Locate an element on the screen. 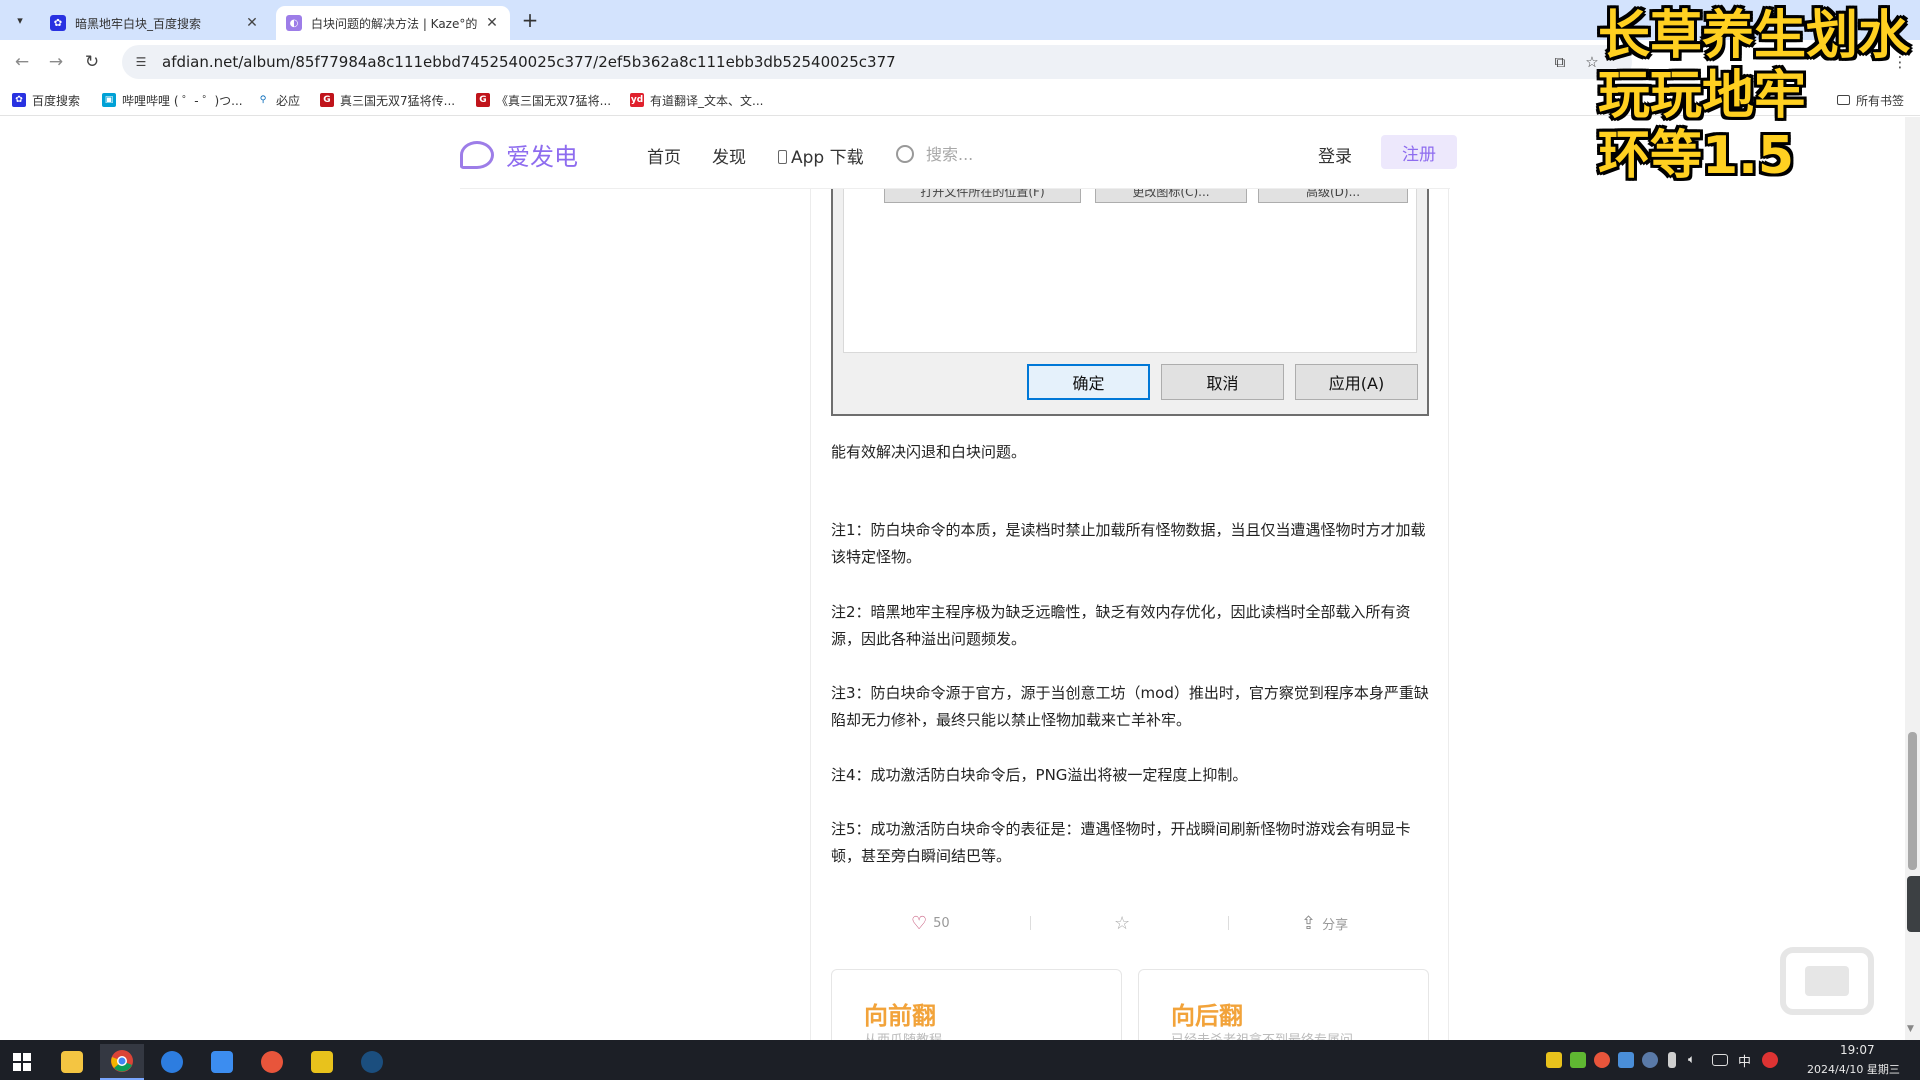 The width and height of the screenshot is (1920, 1080). tray-volume-icon: 🔈︎ is located at coordinates (1691, 1059).